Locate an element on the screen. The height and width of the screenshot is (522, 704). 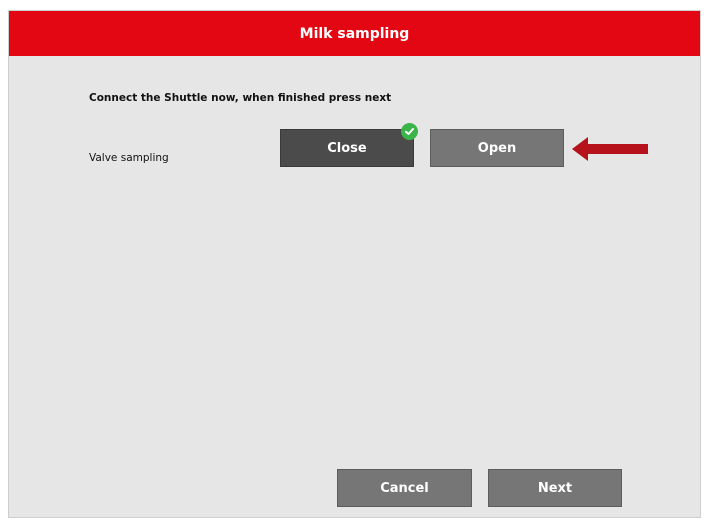
valve-sampling-label: Valve sampling is located at coordinates (129, 158).